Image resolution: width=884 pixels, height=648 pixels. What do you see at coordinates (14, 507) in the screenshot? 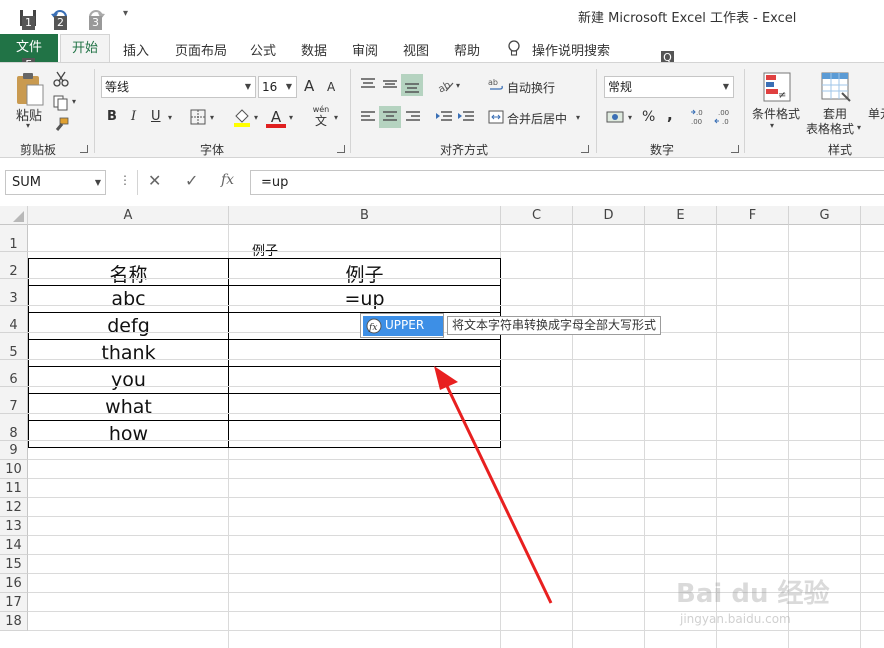
I see `row-header-12: 12` at bounding box center [14, 507].